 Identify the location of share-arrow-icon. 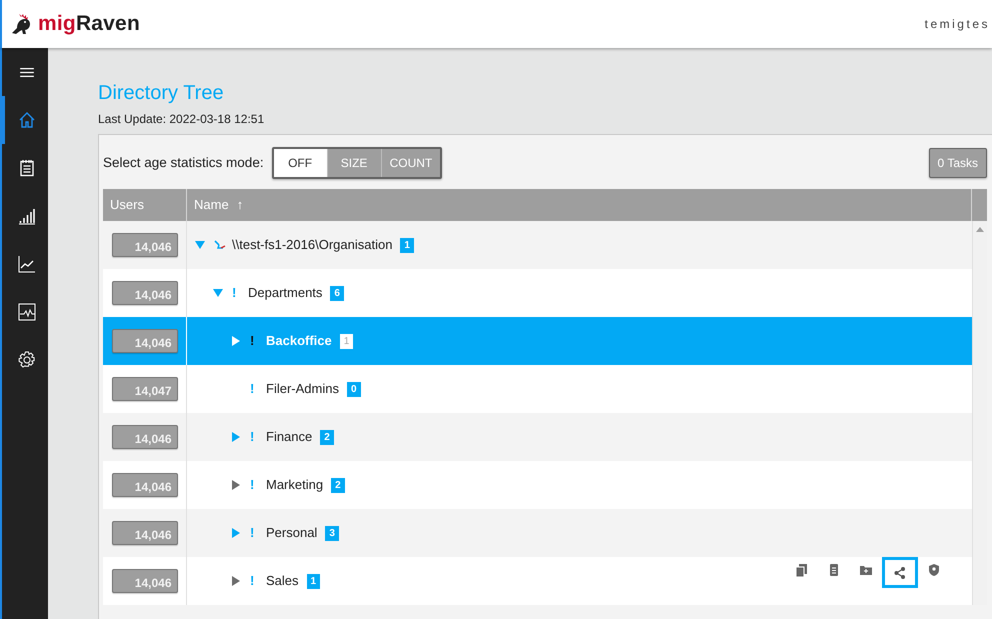
(220, 245).